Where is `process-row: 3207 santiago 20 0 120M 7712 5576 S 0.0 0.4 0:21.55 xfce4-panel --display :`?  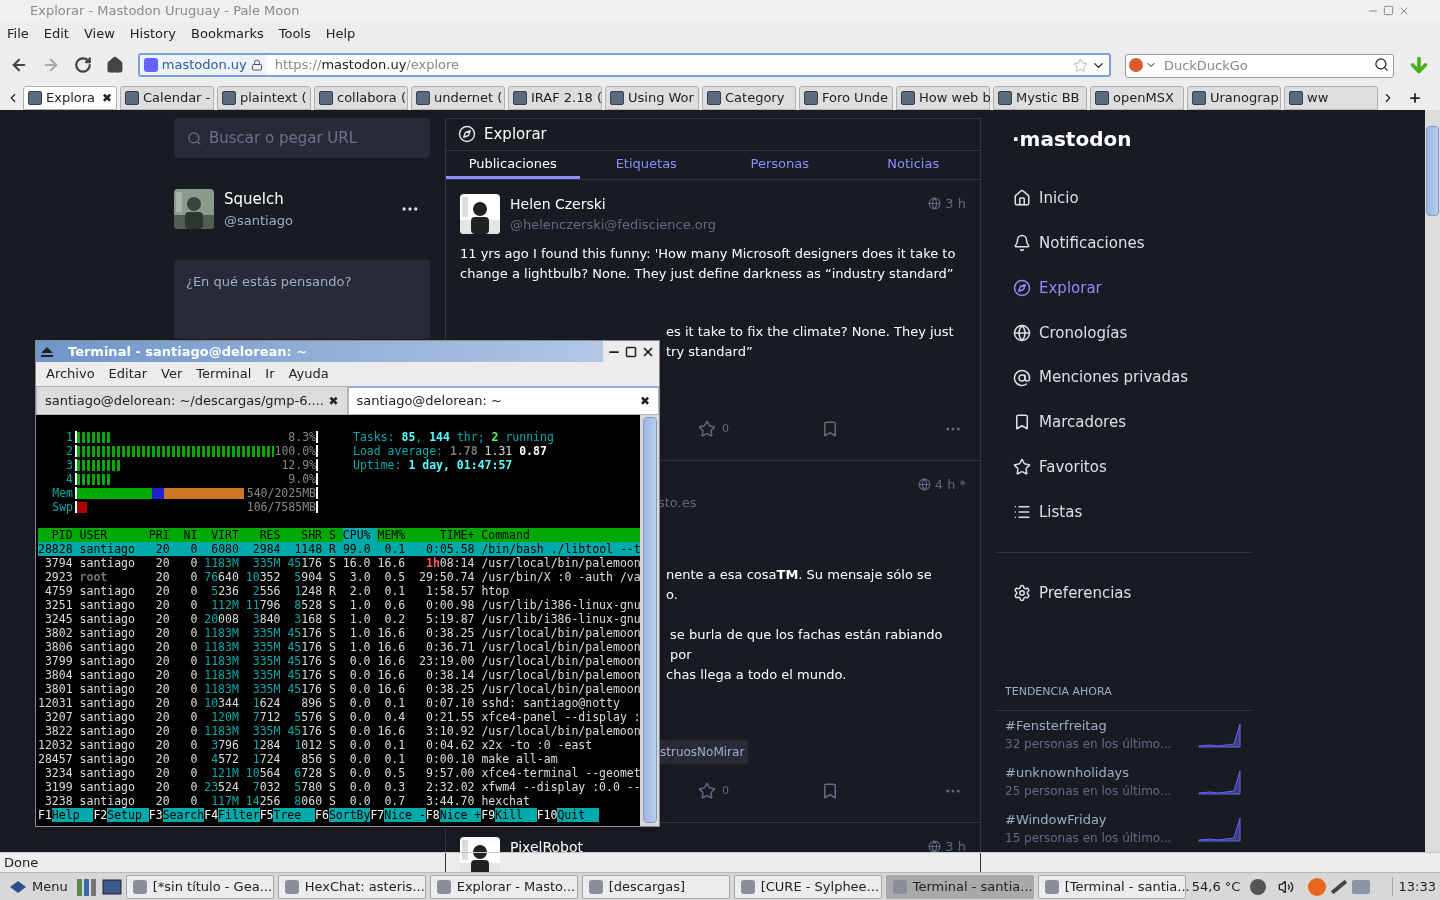 process-row: 3207 santiago 20 0 120M 7712 5576 S 0.0 0.4 0:21.55 xfce4-panel --display : is located at coordinates (339, 717).